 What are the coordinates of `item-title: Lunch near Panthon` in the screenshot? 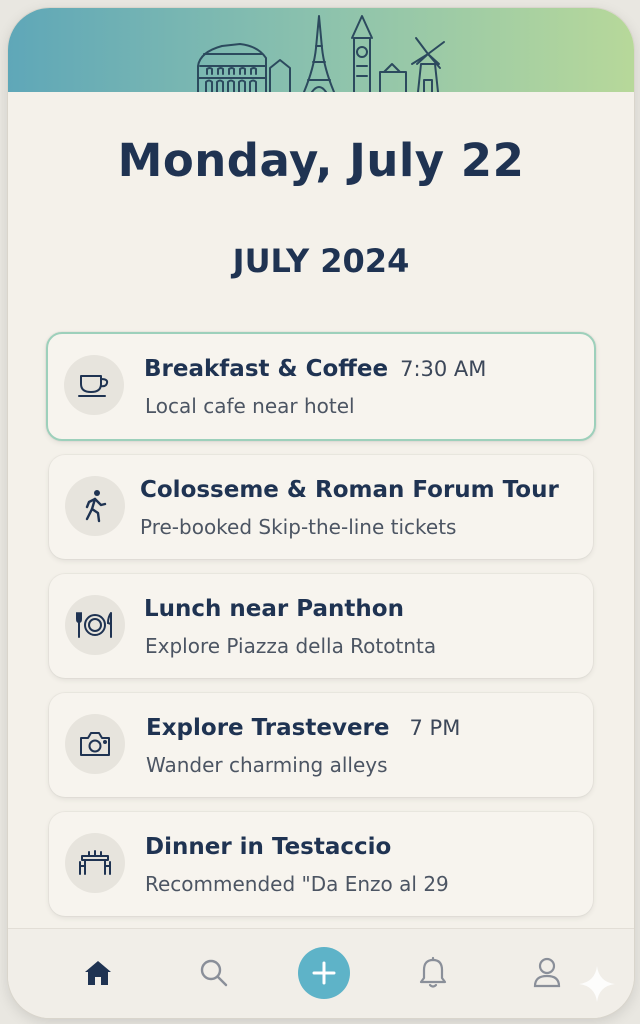 It's located at (274, 609).